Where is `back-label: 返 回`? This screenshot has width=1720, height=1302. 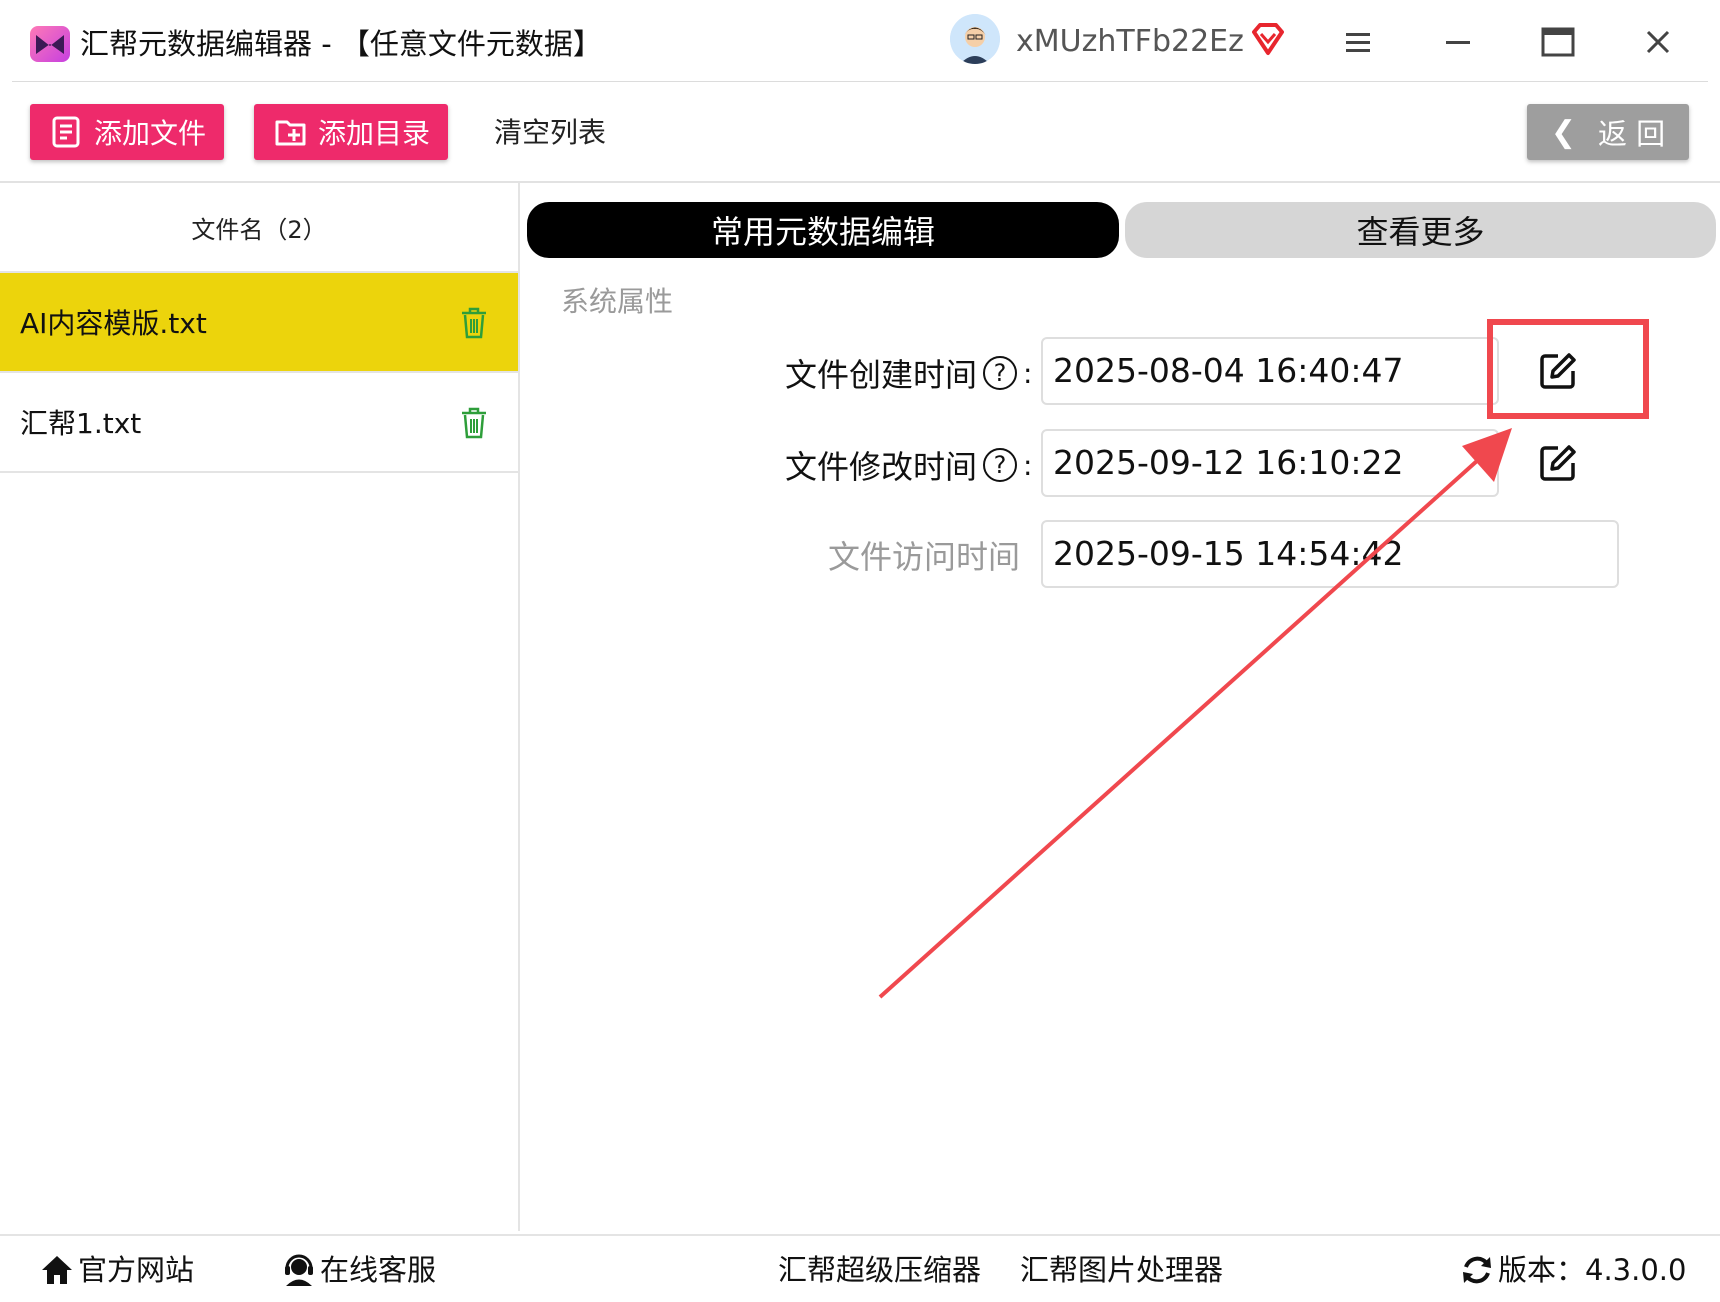 back-label: 返 回 is located at coordinates (1631, 134).